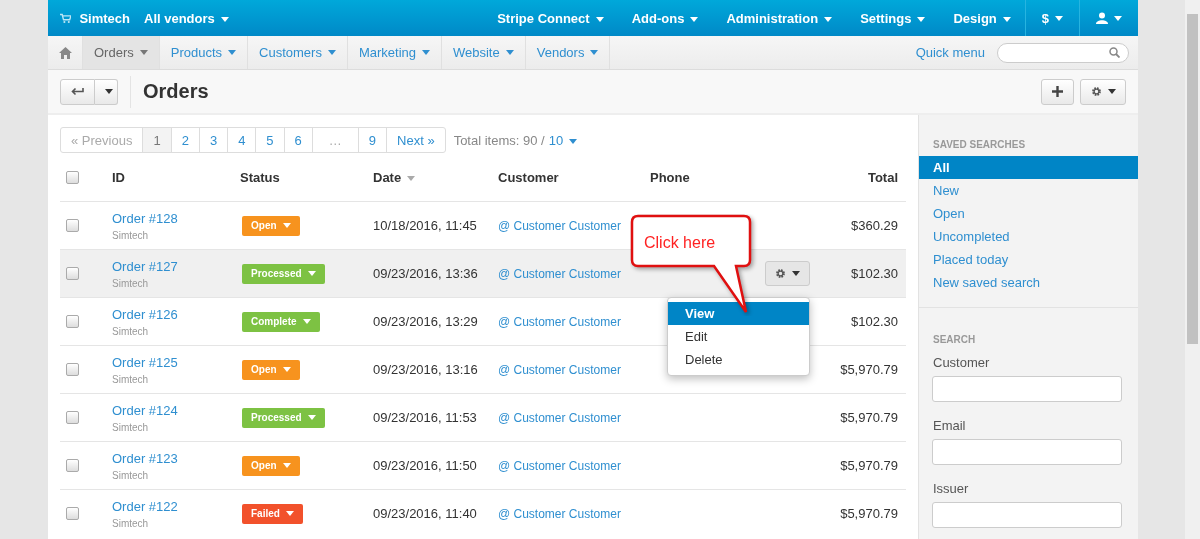  What do you see at coordinates (176, 218) in the screenshot?
I see `order-link: Order #128` at bounding box center [176, 218].